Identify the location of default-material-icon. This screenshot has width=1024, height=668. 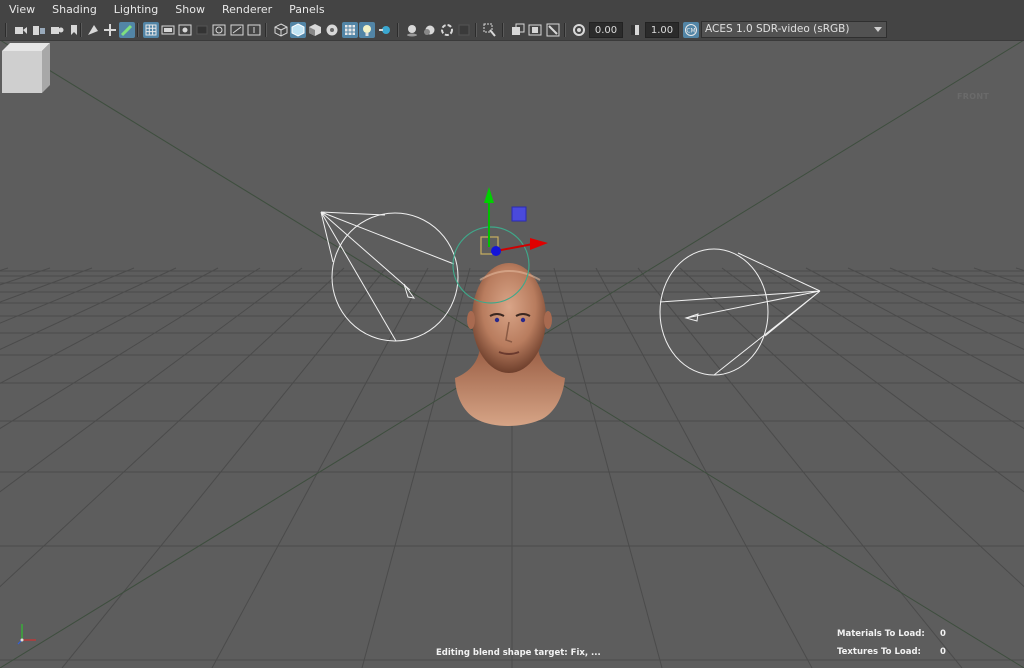
(315, 30).